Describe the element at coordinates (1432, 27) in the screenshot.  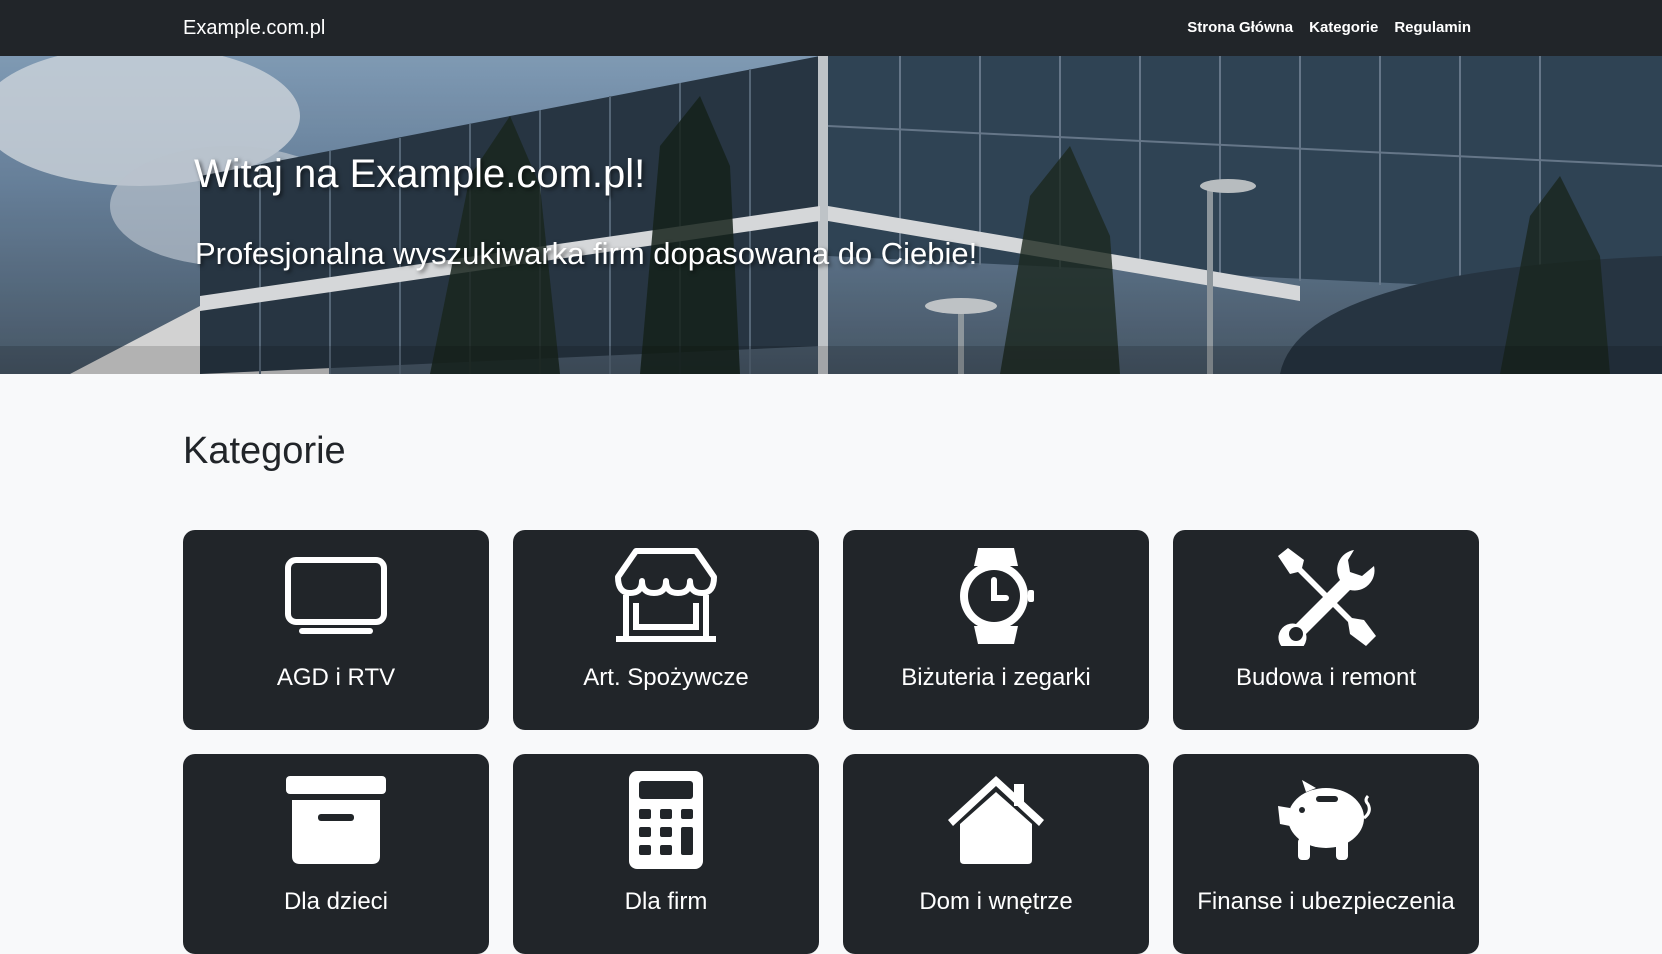
I see `nav-link-terms: Regulamin` at that location.